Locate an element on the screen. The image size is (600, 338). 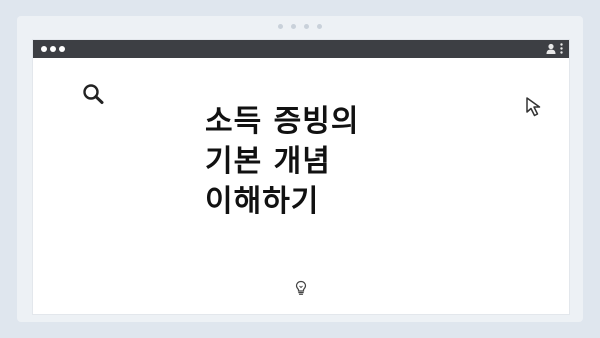
lightbulb-icon is located at coordinates (301, 287).